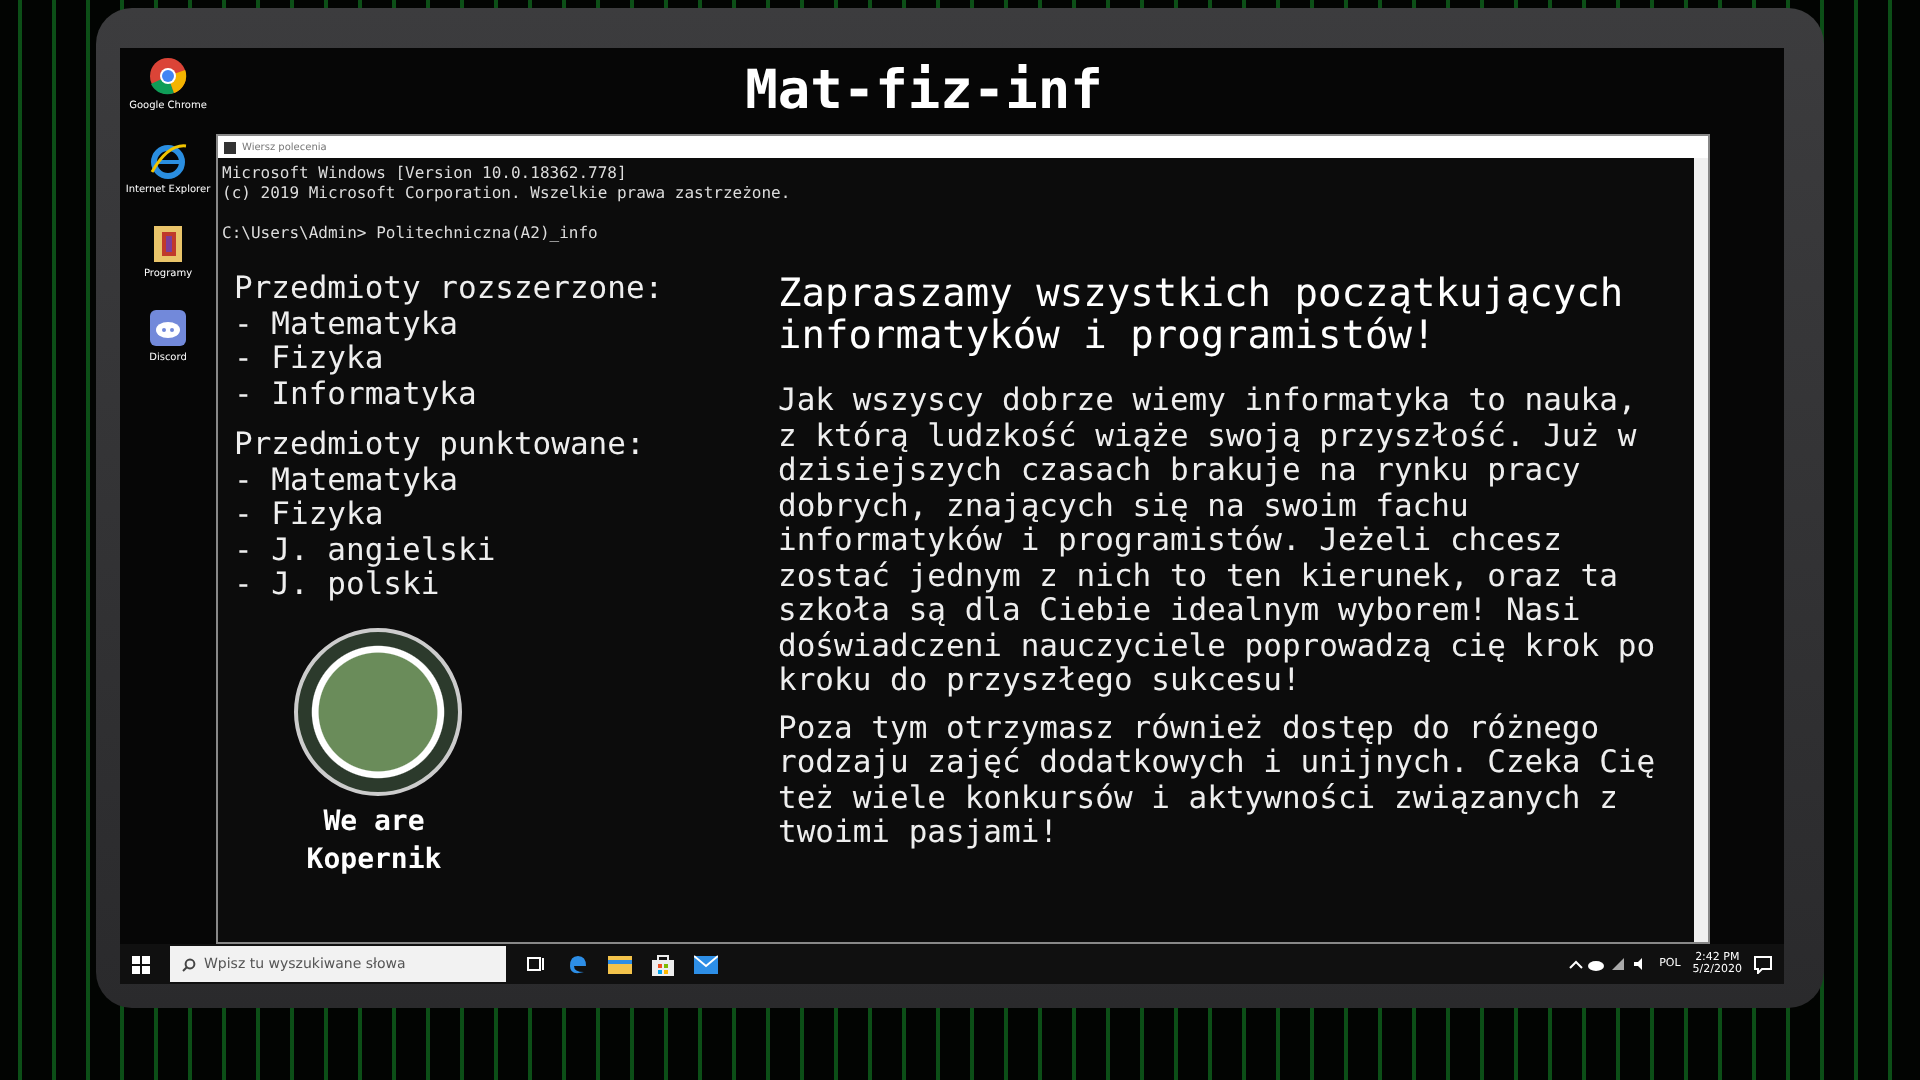 The width and height of the screenshot is (1920, 1080). I want to click on shopping-bag-icon, so click(663, 964).